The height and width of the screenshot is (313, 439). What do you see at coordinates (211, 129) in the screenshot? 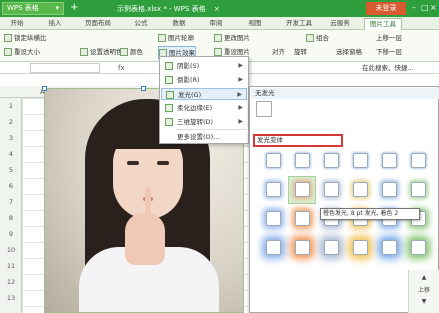
I see `menu-separator` at bounding box center [211, 129].